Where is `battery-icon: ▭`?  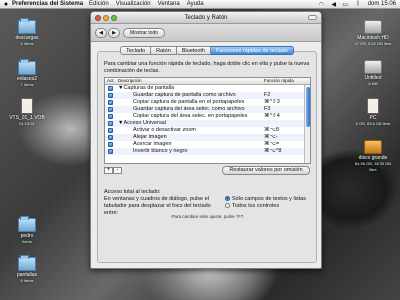
battery-icon: ▭ is located at coordinates (345, 4).